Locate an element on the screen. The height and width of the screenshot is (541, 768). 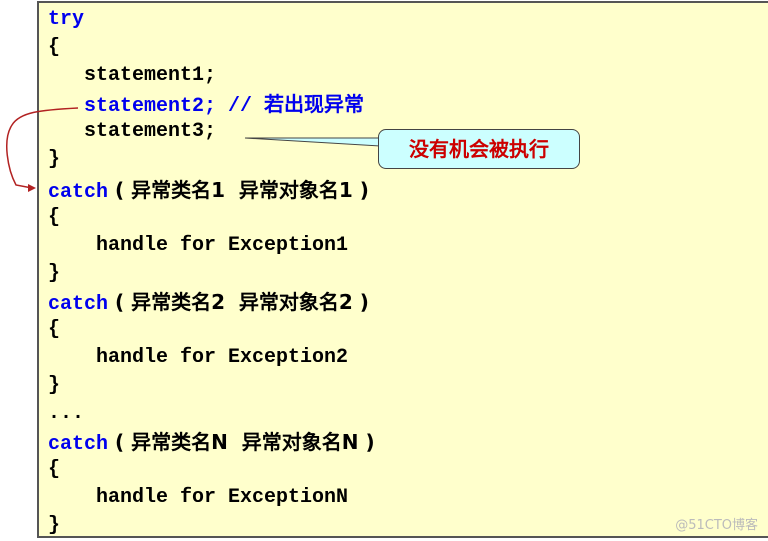
callout-pointer is located at coordinates (312, 142).